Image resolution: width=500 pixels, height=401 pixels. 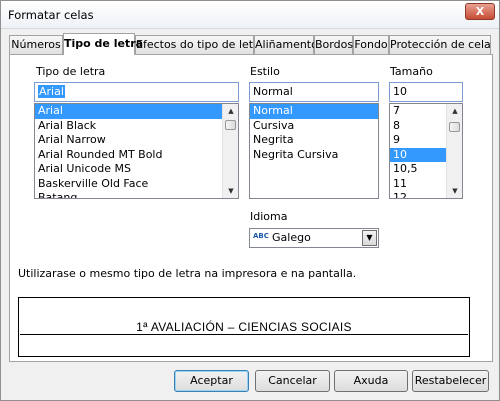 I want to click on list-item: 11, so click(x=418, y=184).